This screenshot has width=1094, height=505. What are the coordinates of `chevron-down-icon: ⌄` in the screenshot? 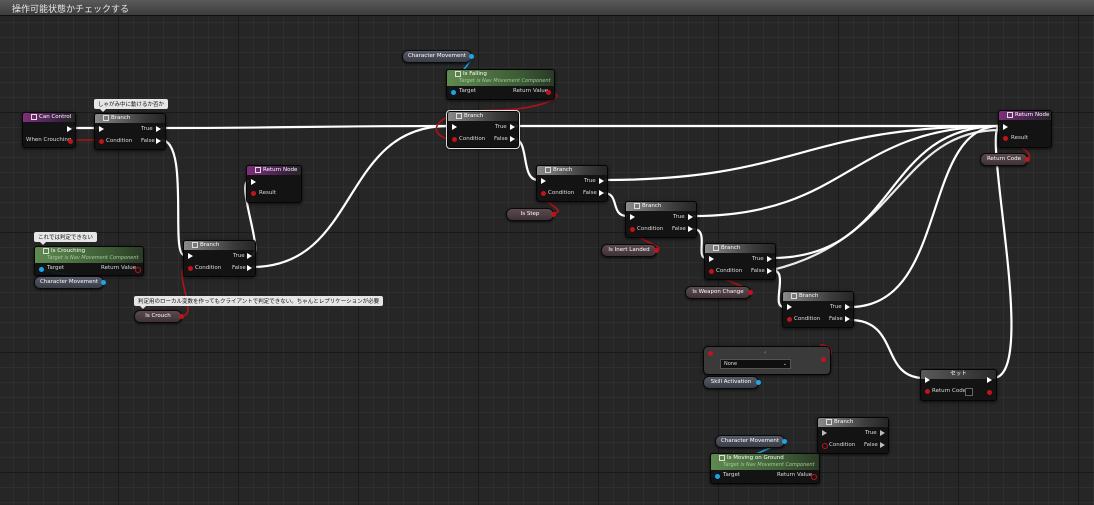 It's located at (784, 364).